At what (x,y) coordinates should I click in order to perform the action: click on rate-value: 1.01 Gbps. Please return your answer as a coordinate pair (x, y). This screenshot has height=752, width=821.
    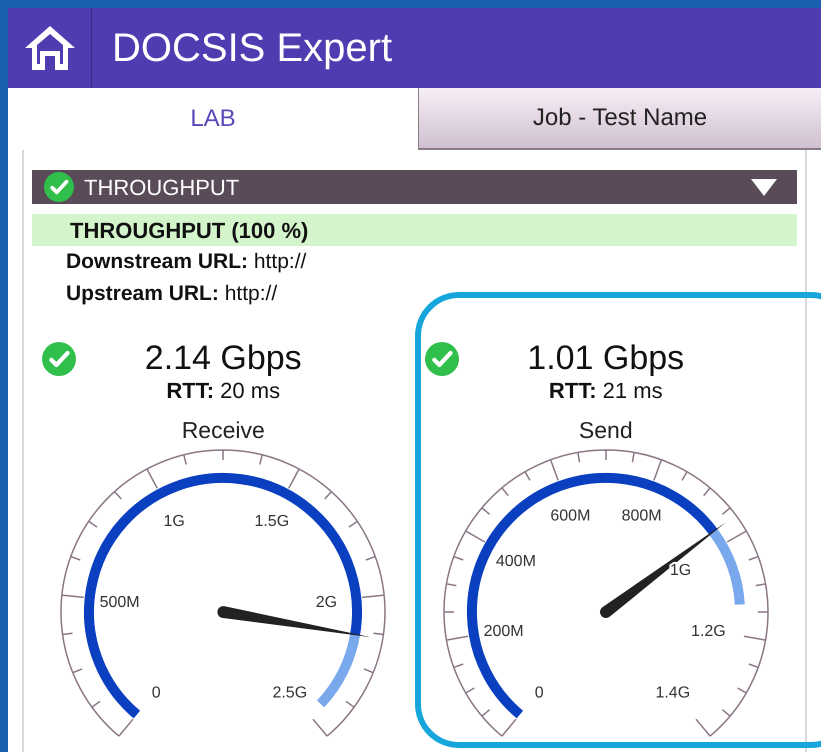
    Looking at the image, I should click on (605, 358).